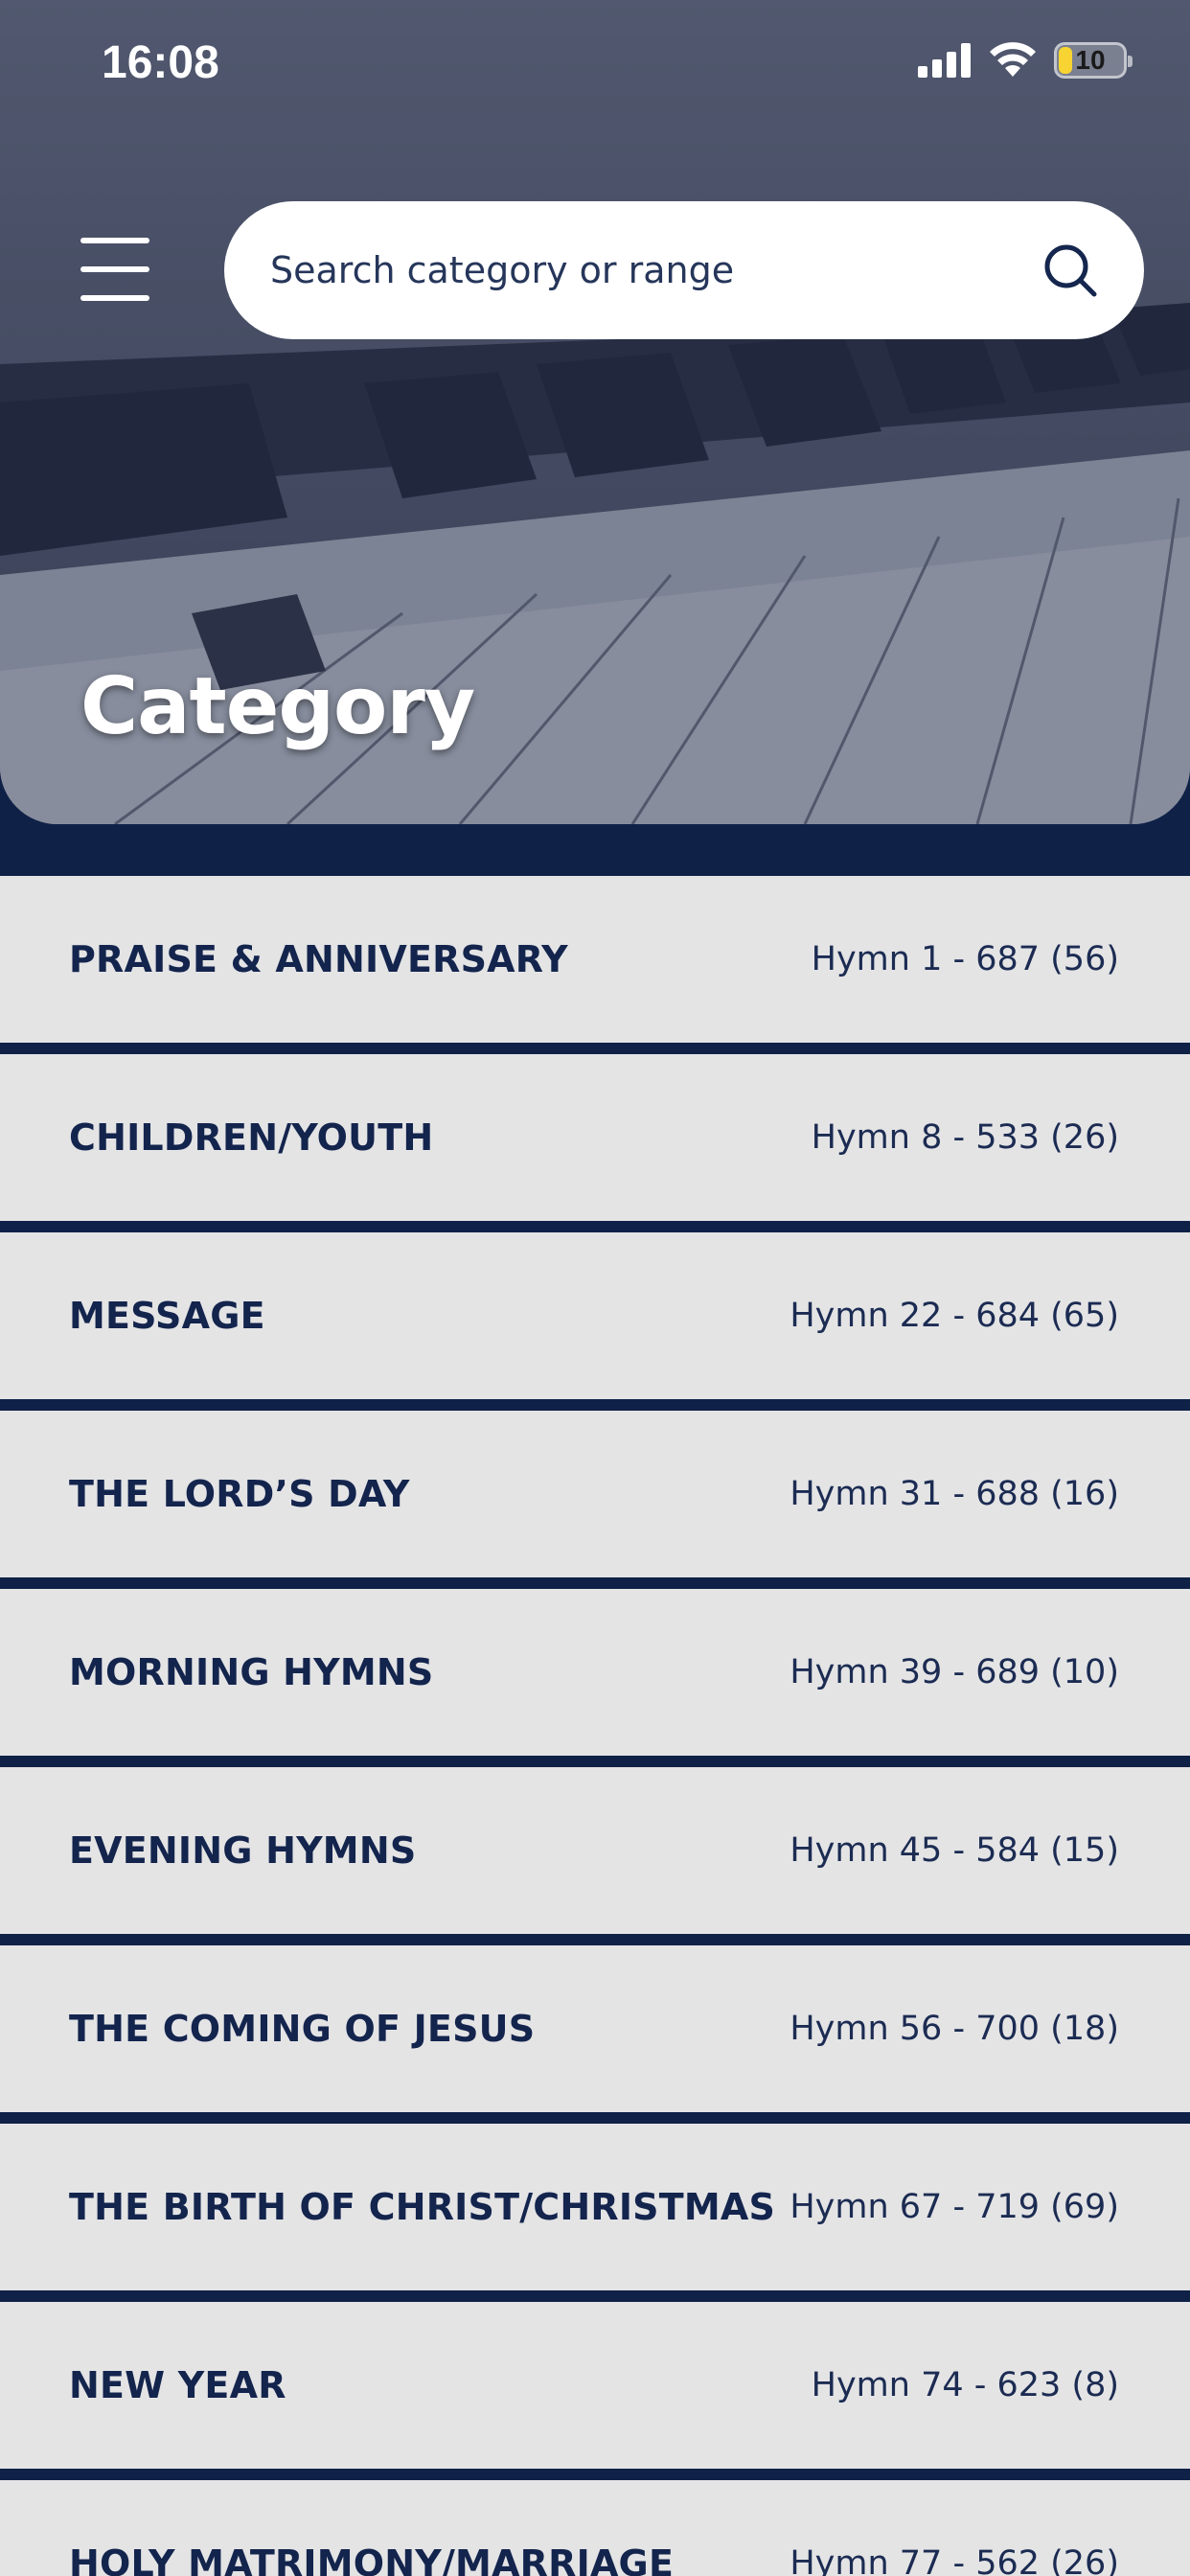 The image size is (1190, 2576). What do you see at coordinates (595, 959) in the screenshot?
I see `category-row: PRAISE & ANNIVERSARY Hymn 1 - 687 (56)` at bounding box center [595, 959].